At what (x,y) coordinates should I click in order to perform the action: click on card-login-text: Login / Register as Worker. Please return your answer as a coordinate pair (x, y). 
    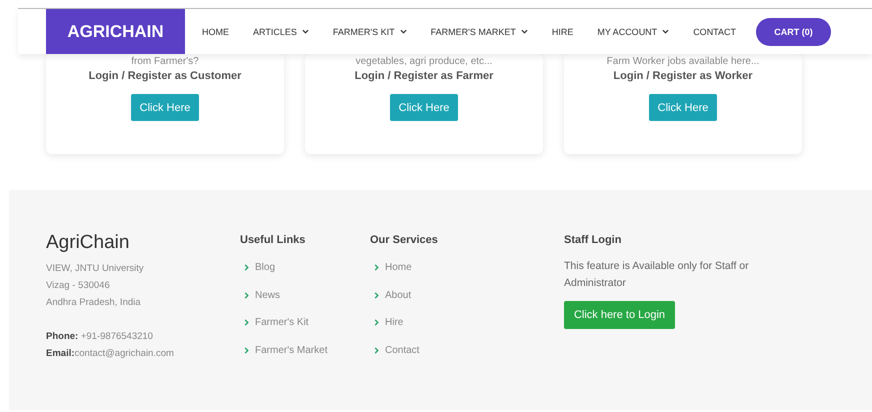
    Looking at the image, I should click on (683, 76).